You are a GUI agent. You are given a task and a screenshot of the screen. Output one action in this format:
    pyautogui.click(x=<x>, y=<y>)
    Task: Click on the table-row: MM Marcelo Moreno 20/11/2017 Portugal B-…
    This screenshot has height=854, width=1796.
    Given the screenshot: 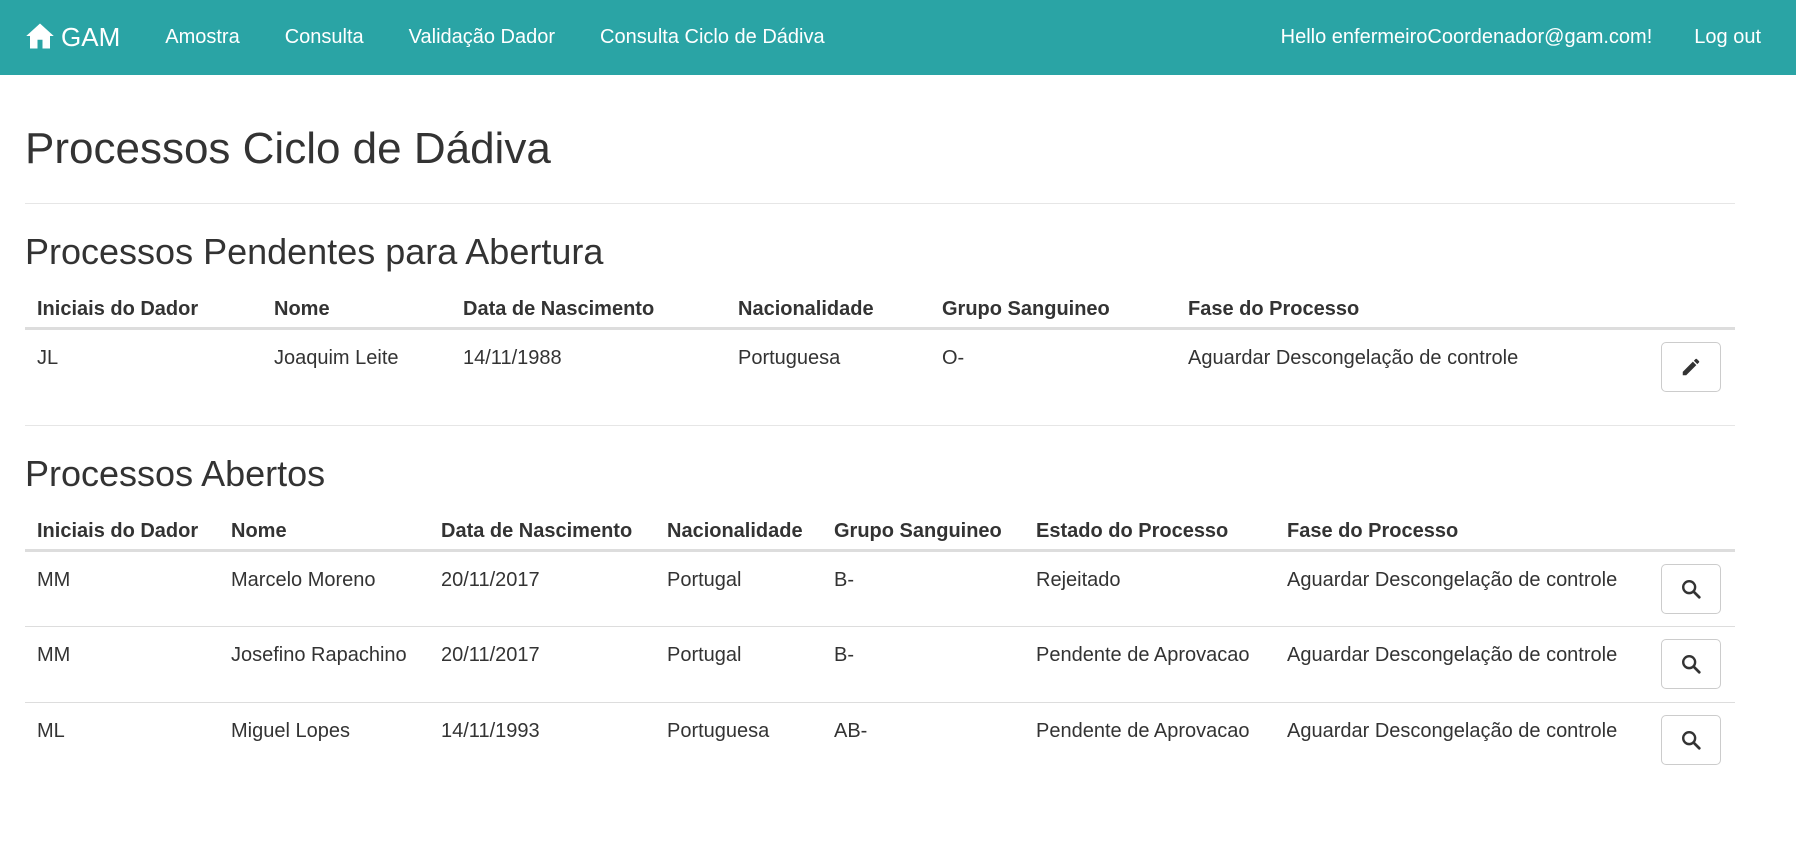 What is the action you would take?
    pyautogui.click(x=880, y=588)
    